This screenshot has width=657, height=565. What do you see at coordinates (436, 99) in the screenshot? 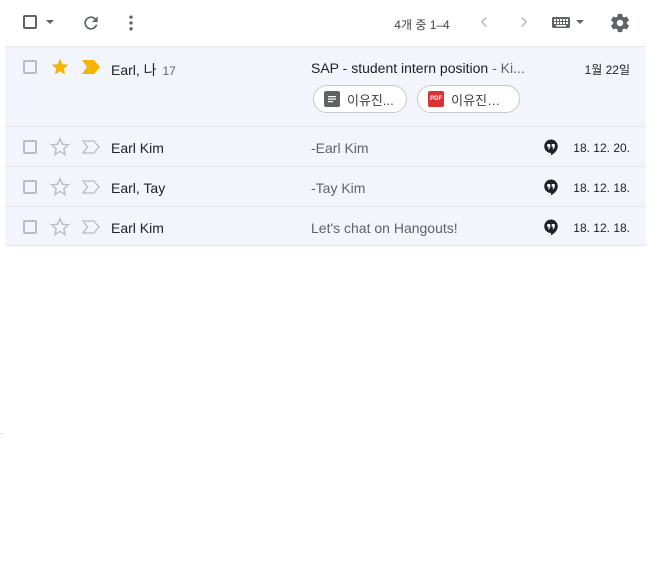
I see `pdf-file-icon: PDF` at bounding box center [436, 99].